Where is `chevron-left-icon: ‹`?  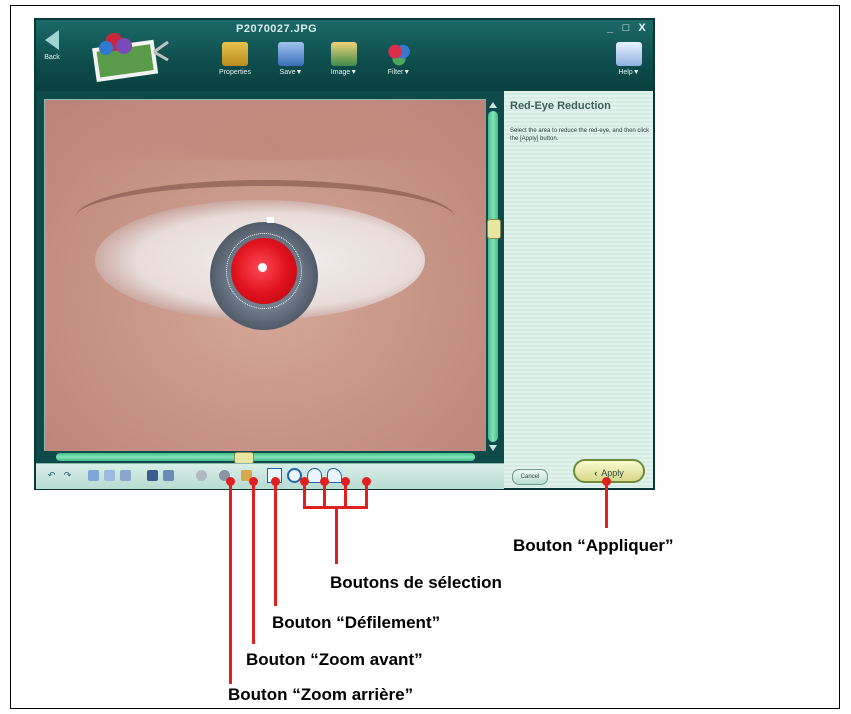 chevron-left-icon: ‹ is located at coordinates (596, 473).